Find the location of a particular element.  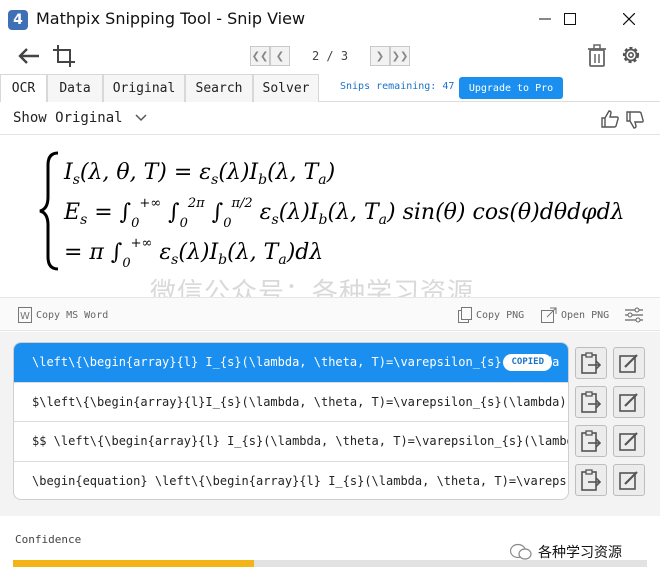

action-row: W Copy MS Word Copy PNG Open PNG is located at coordinates (330, 314).